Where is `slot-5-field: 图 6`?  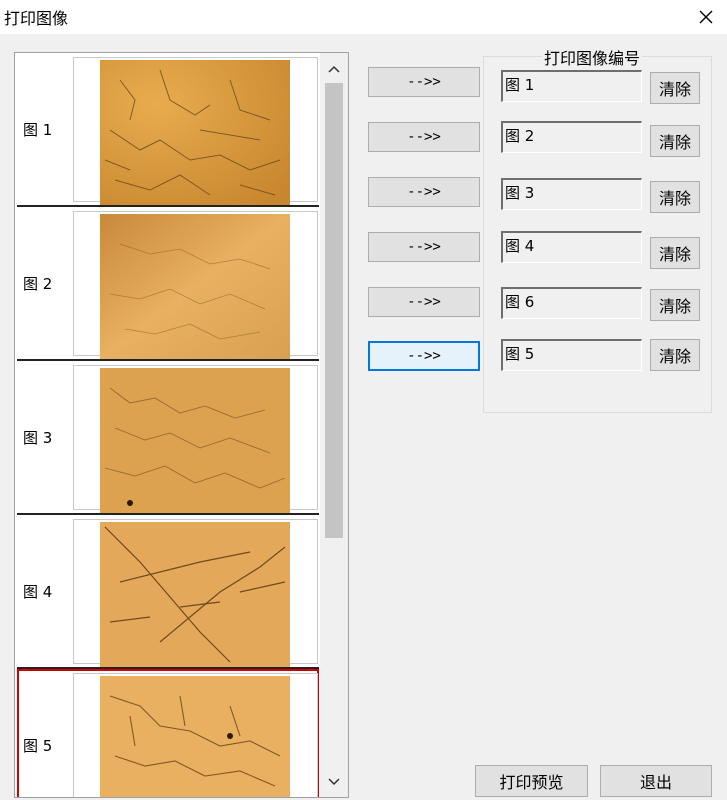 slot-5-field: 图 6 is located at coordinates (571, 303).